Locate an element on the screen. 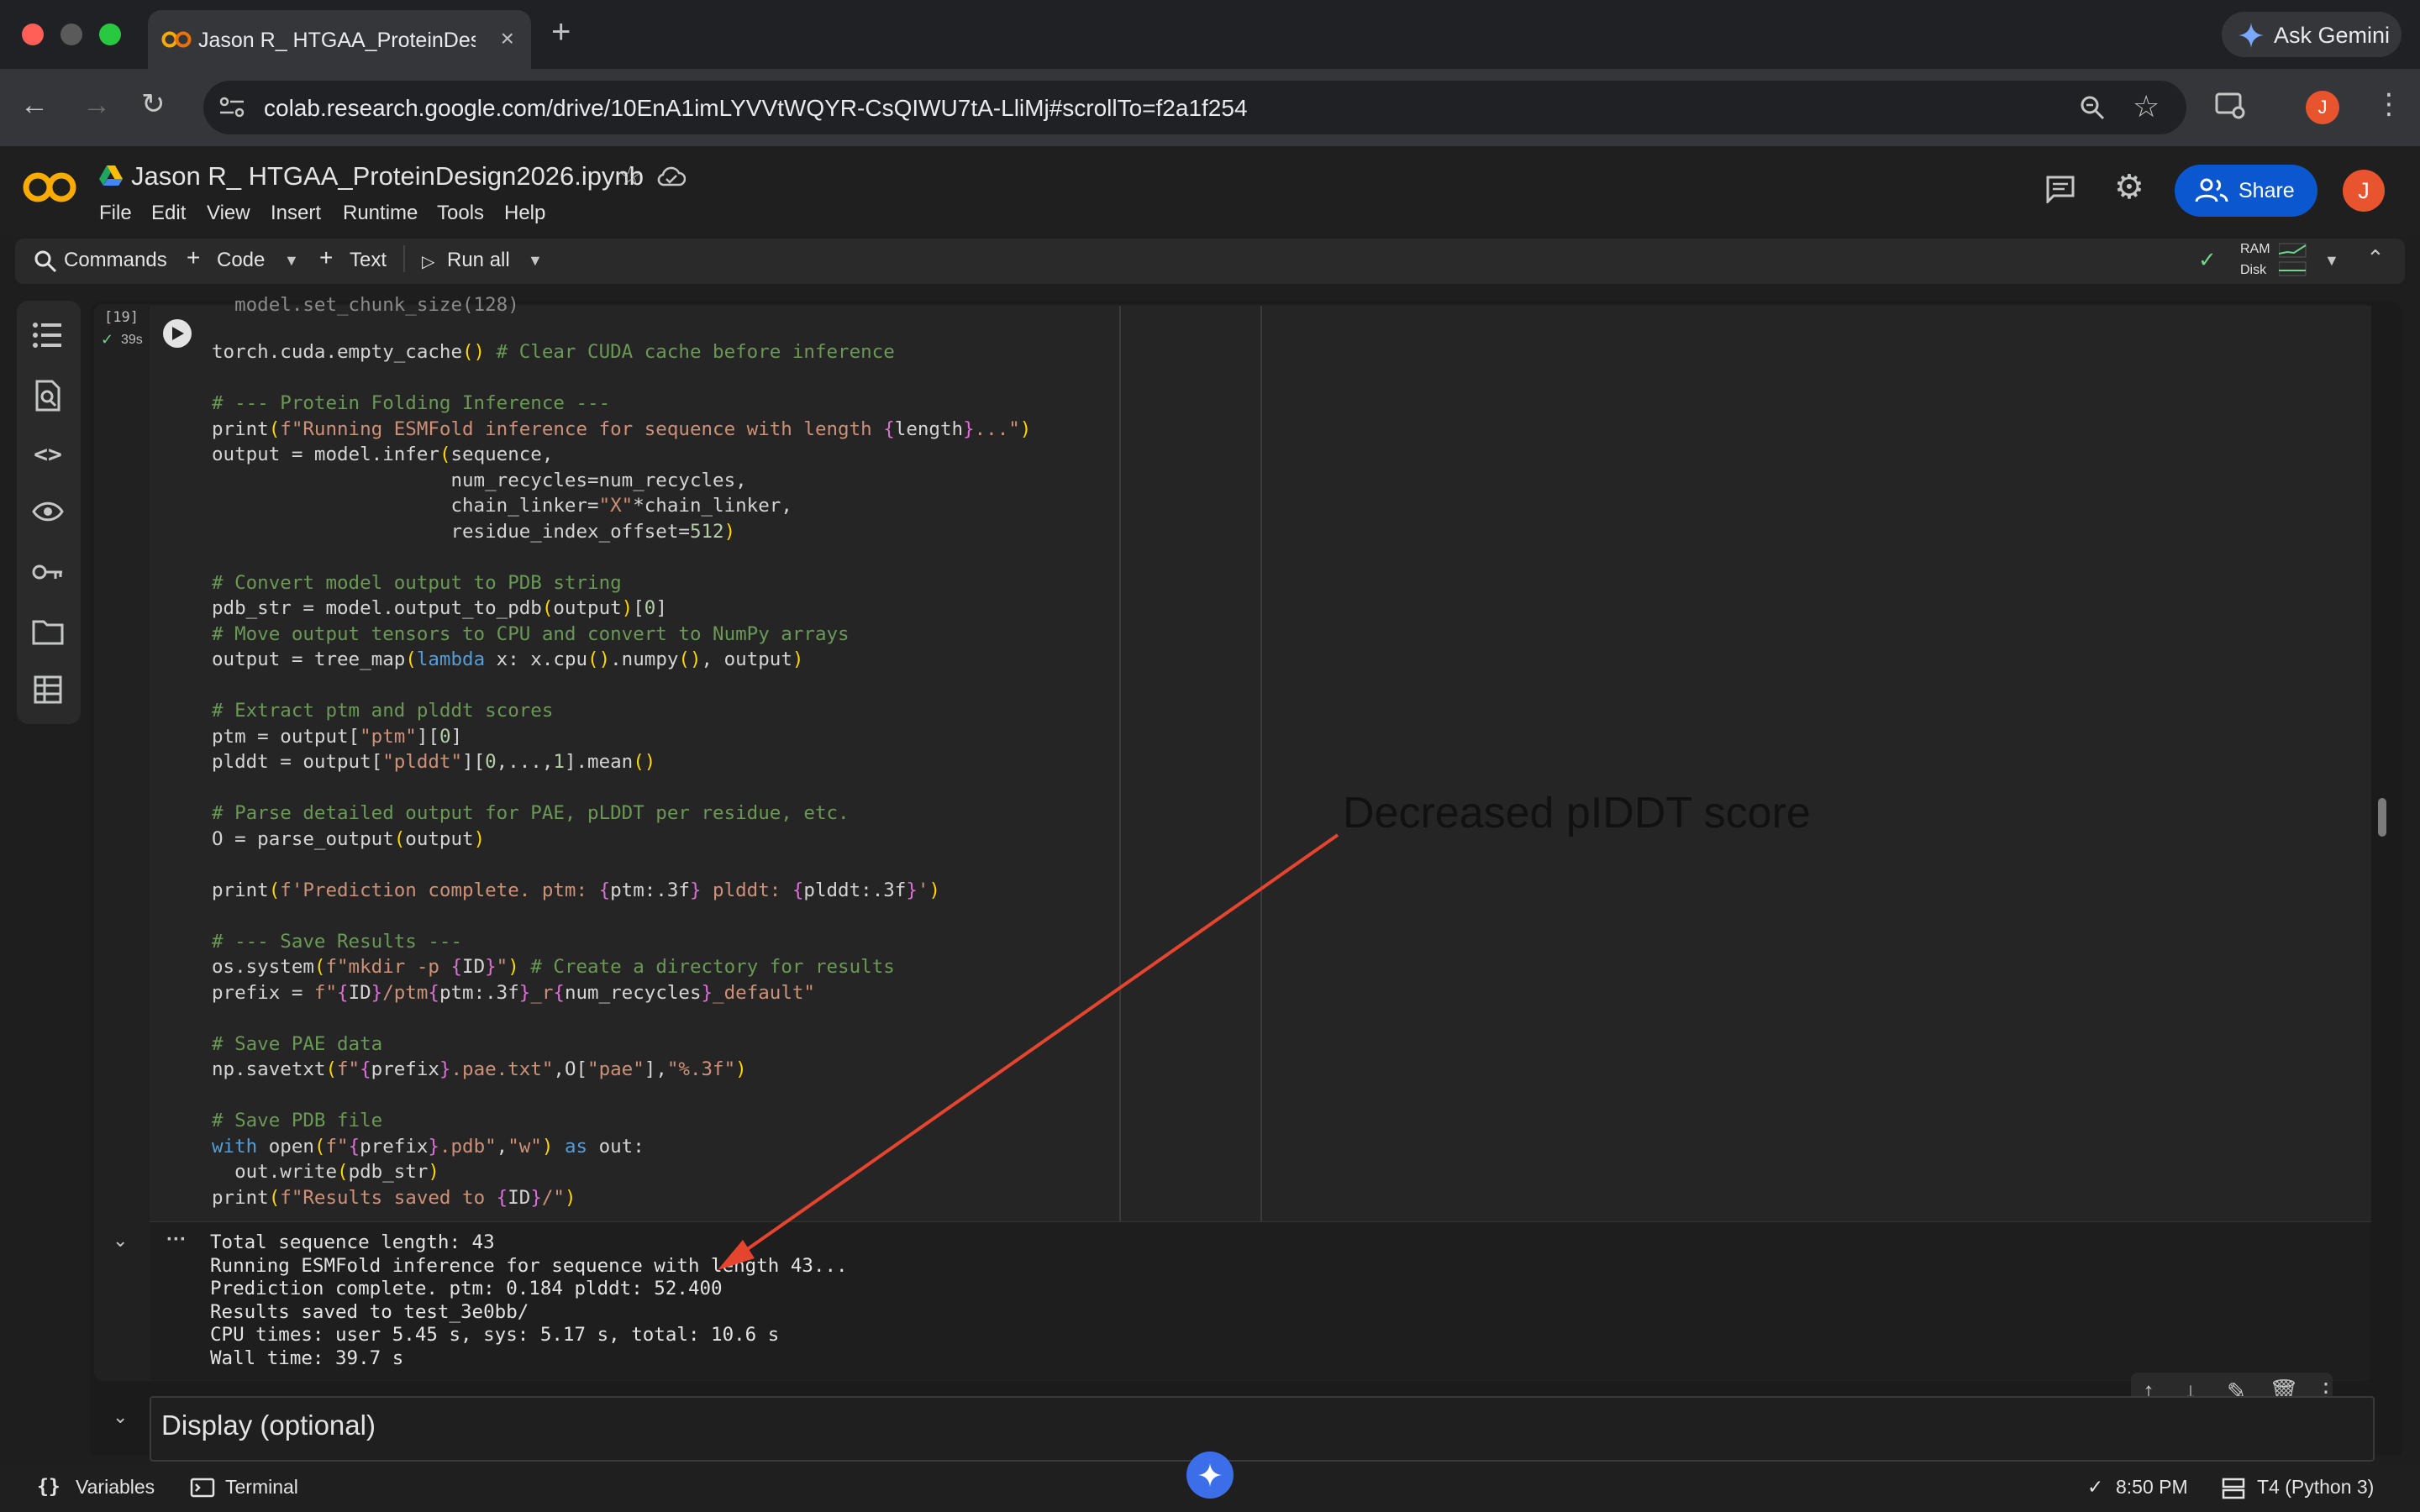  new-tab-icon: + is located at coordinates (561, 32).